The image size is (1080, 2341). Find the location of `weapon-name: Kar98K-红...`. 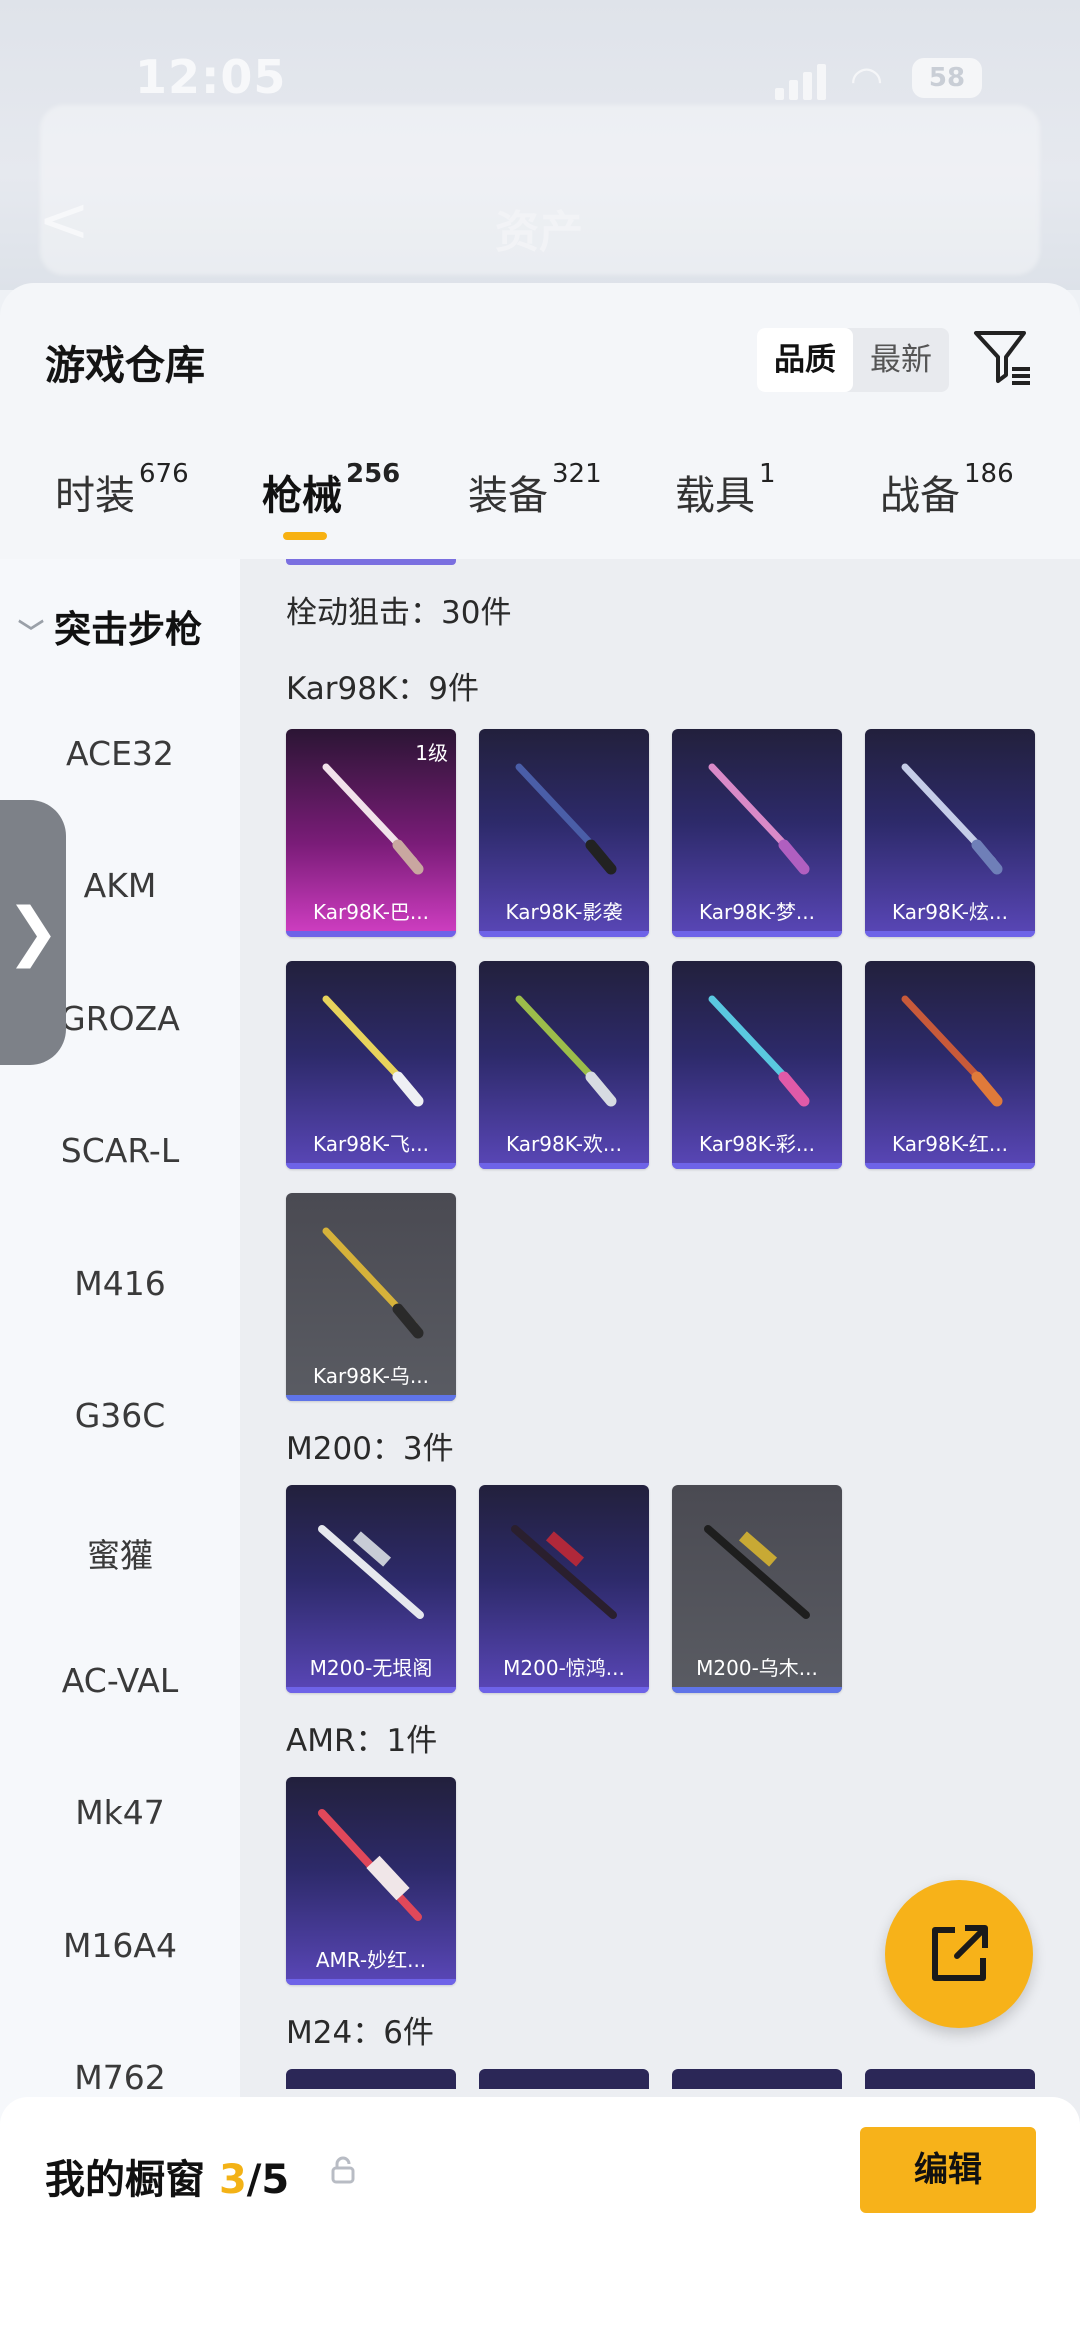

weapon-name: Kar98K-红... is located at coordinates (950, 1144).